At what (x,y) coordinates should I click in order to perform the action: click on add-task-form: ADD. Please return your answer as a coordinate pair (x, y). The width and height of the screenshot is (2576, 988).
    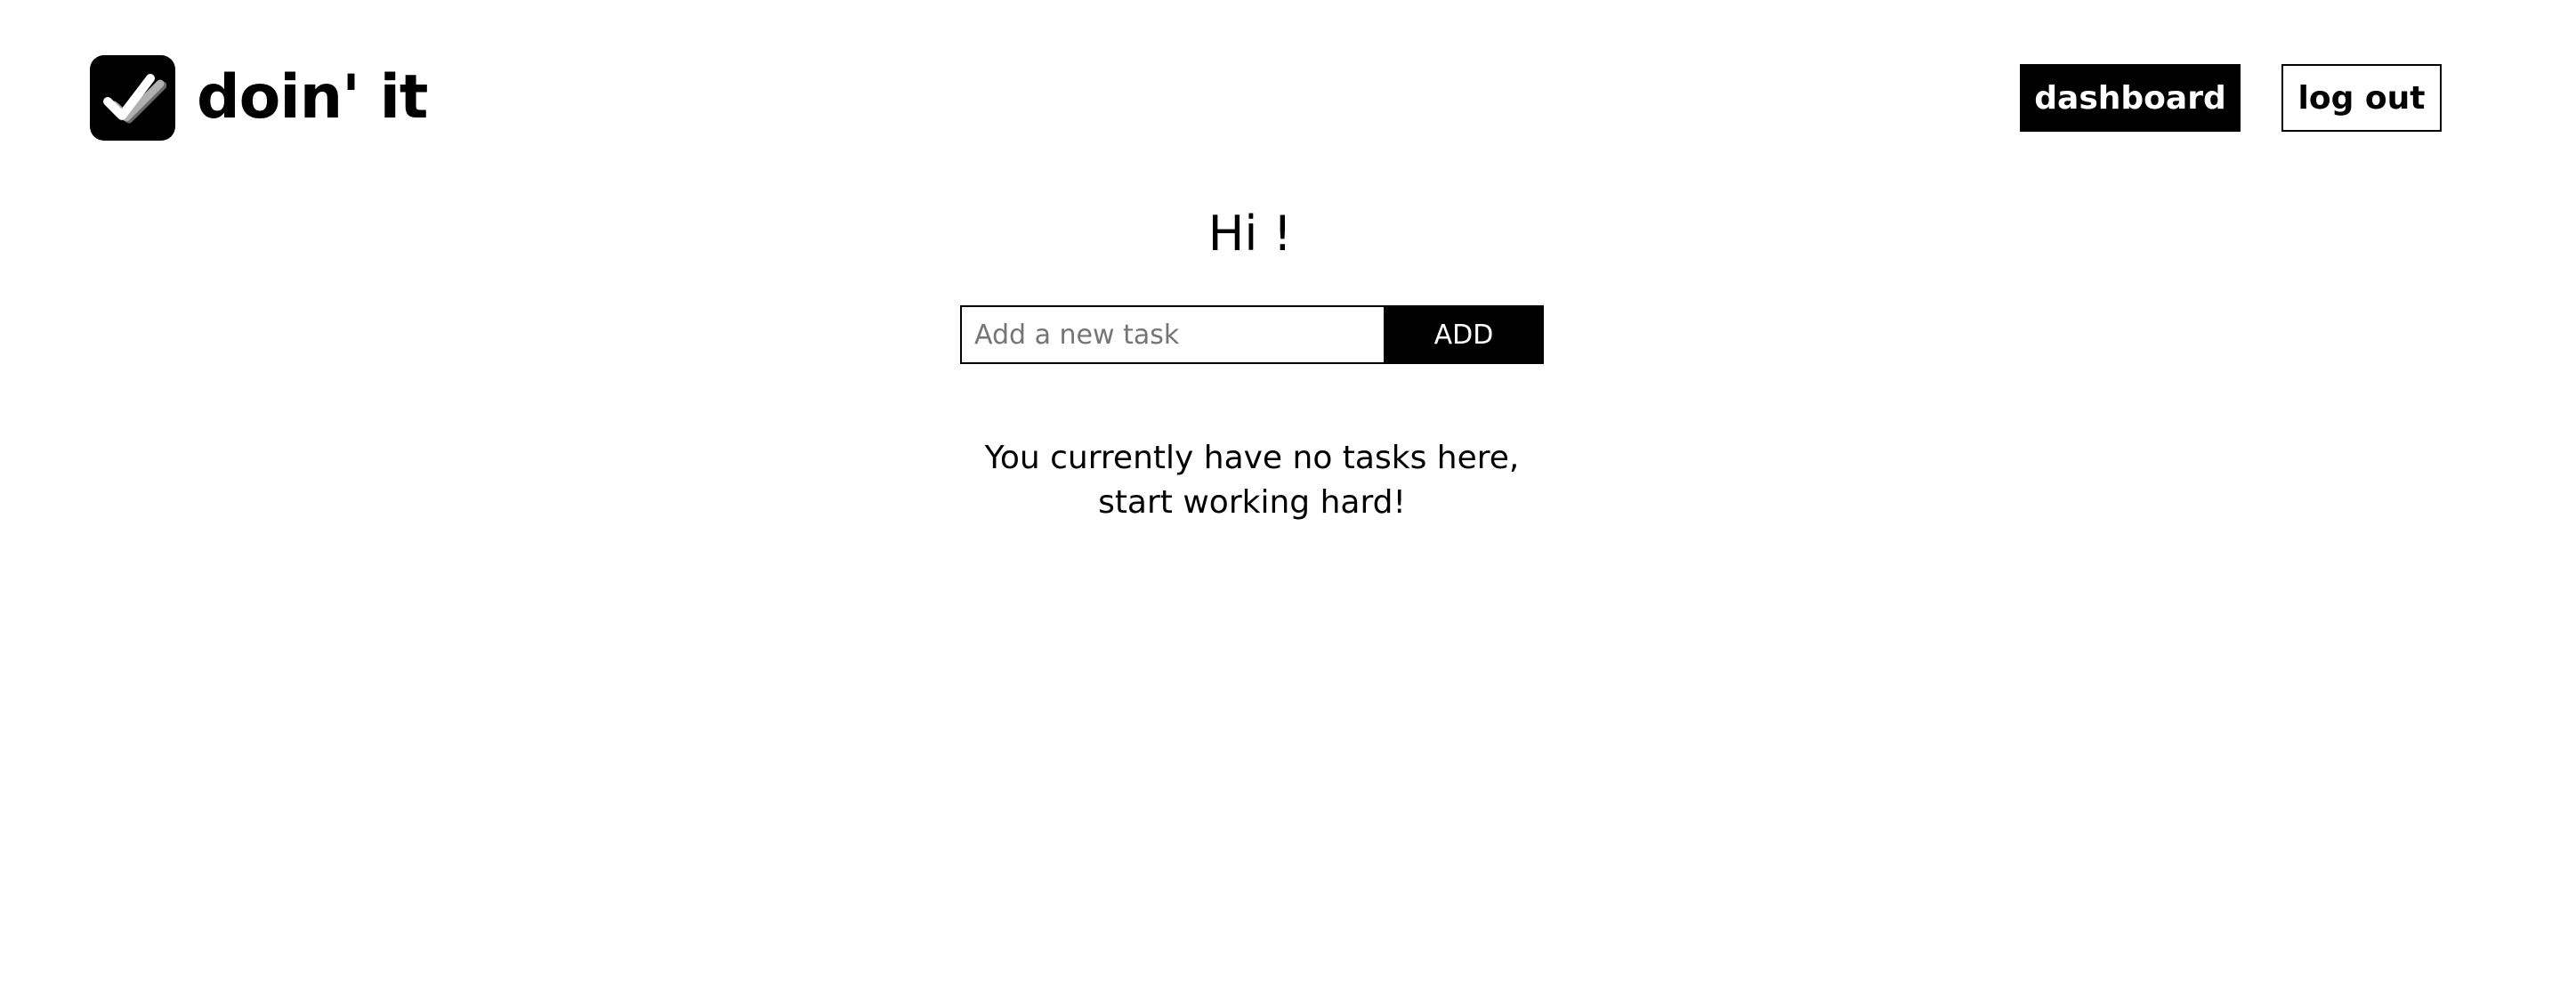
    Looking at the image, I should click on (1252, 335).